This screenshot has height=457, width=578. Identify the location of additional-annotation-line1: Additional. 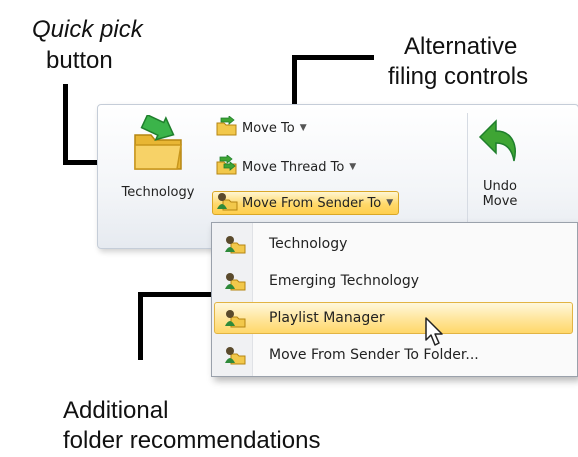
(116, 410).